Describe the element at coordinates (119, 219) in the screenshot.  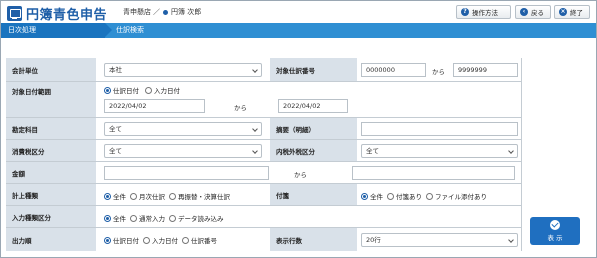
I see `radio-input-all-label: 全件` at that location.